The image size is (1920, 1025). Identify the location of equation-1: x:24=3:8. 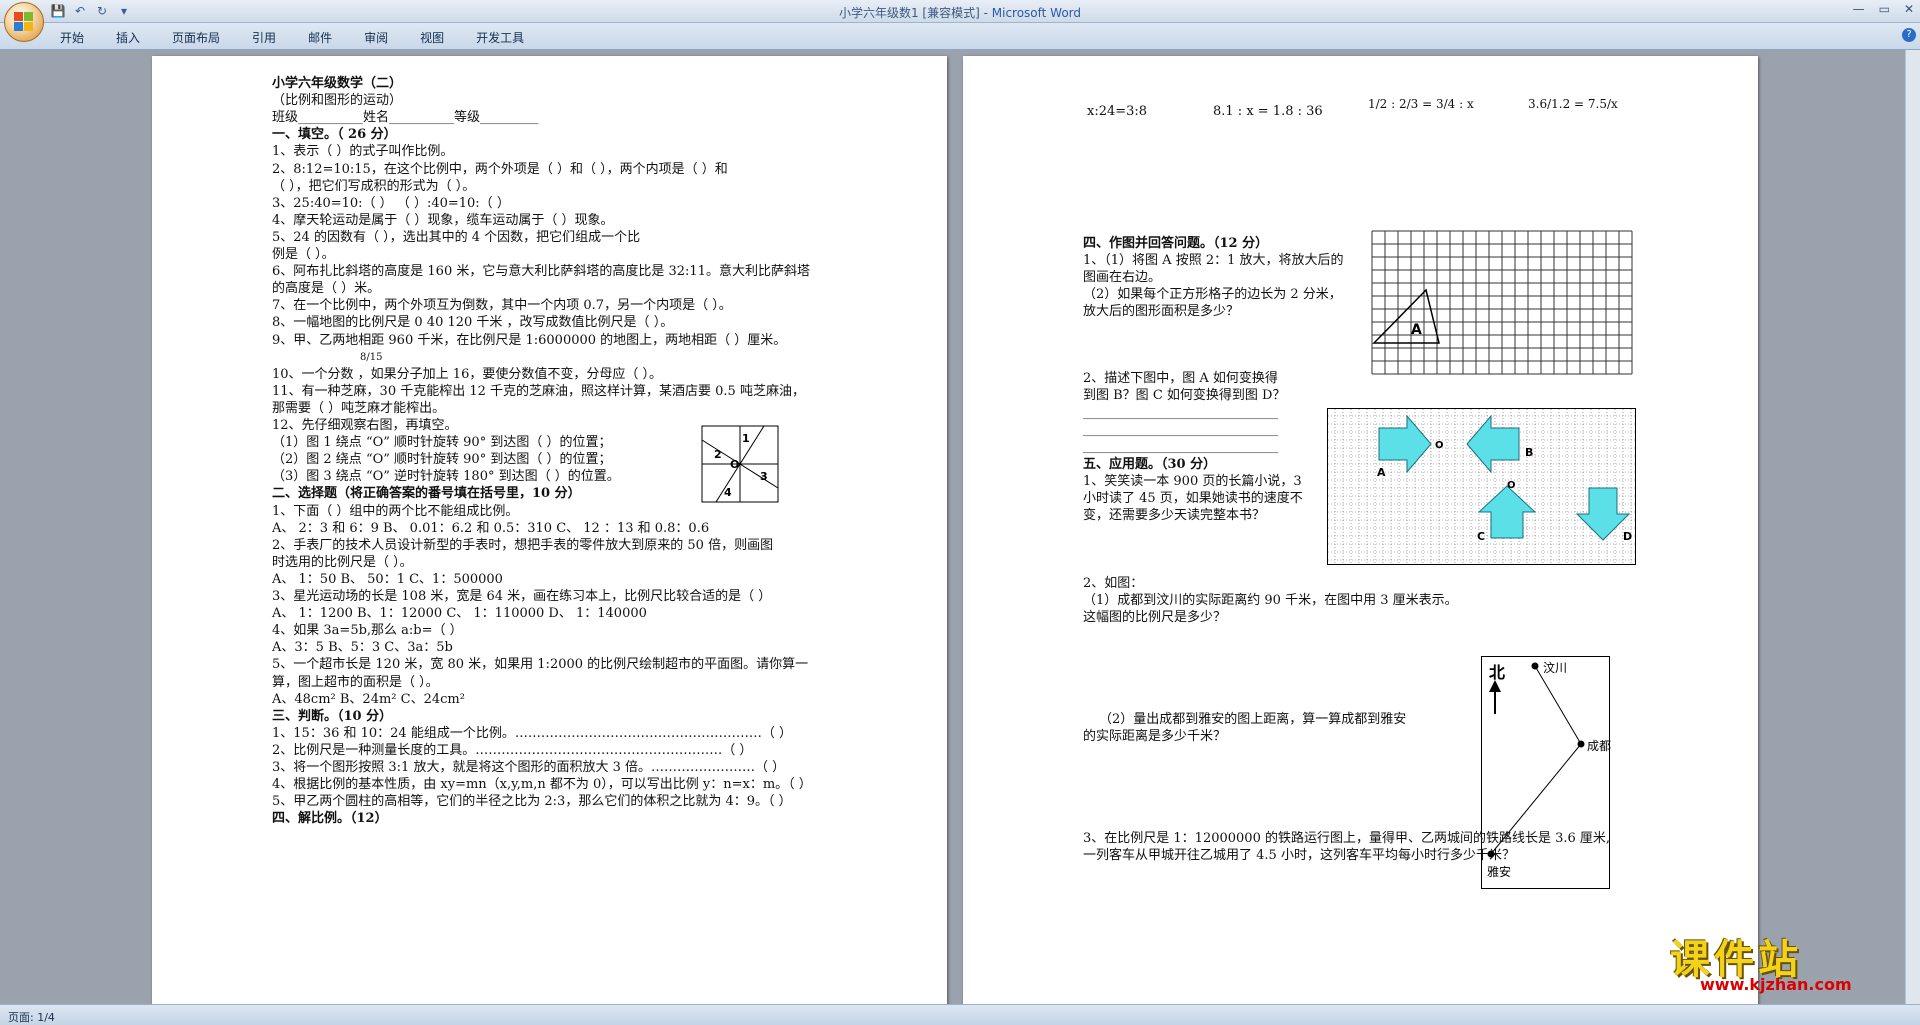
(1117, 111).